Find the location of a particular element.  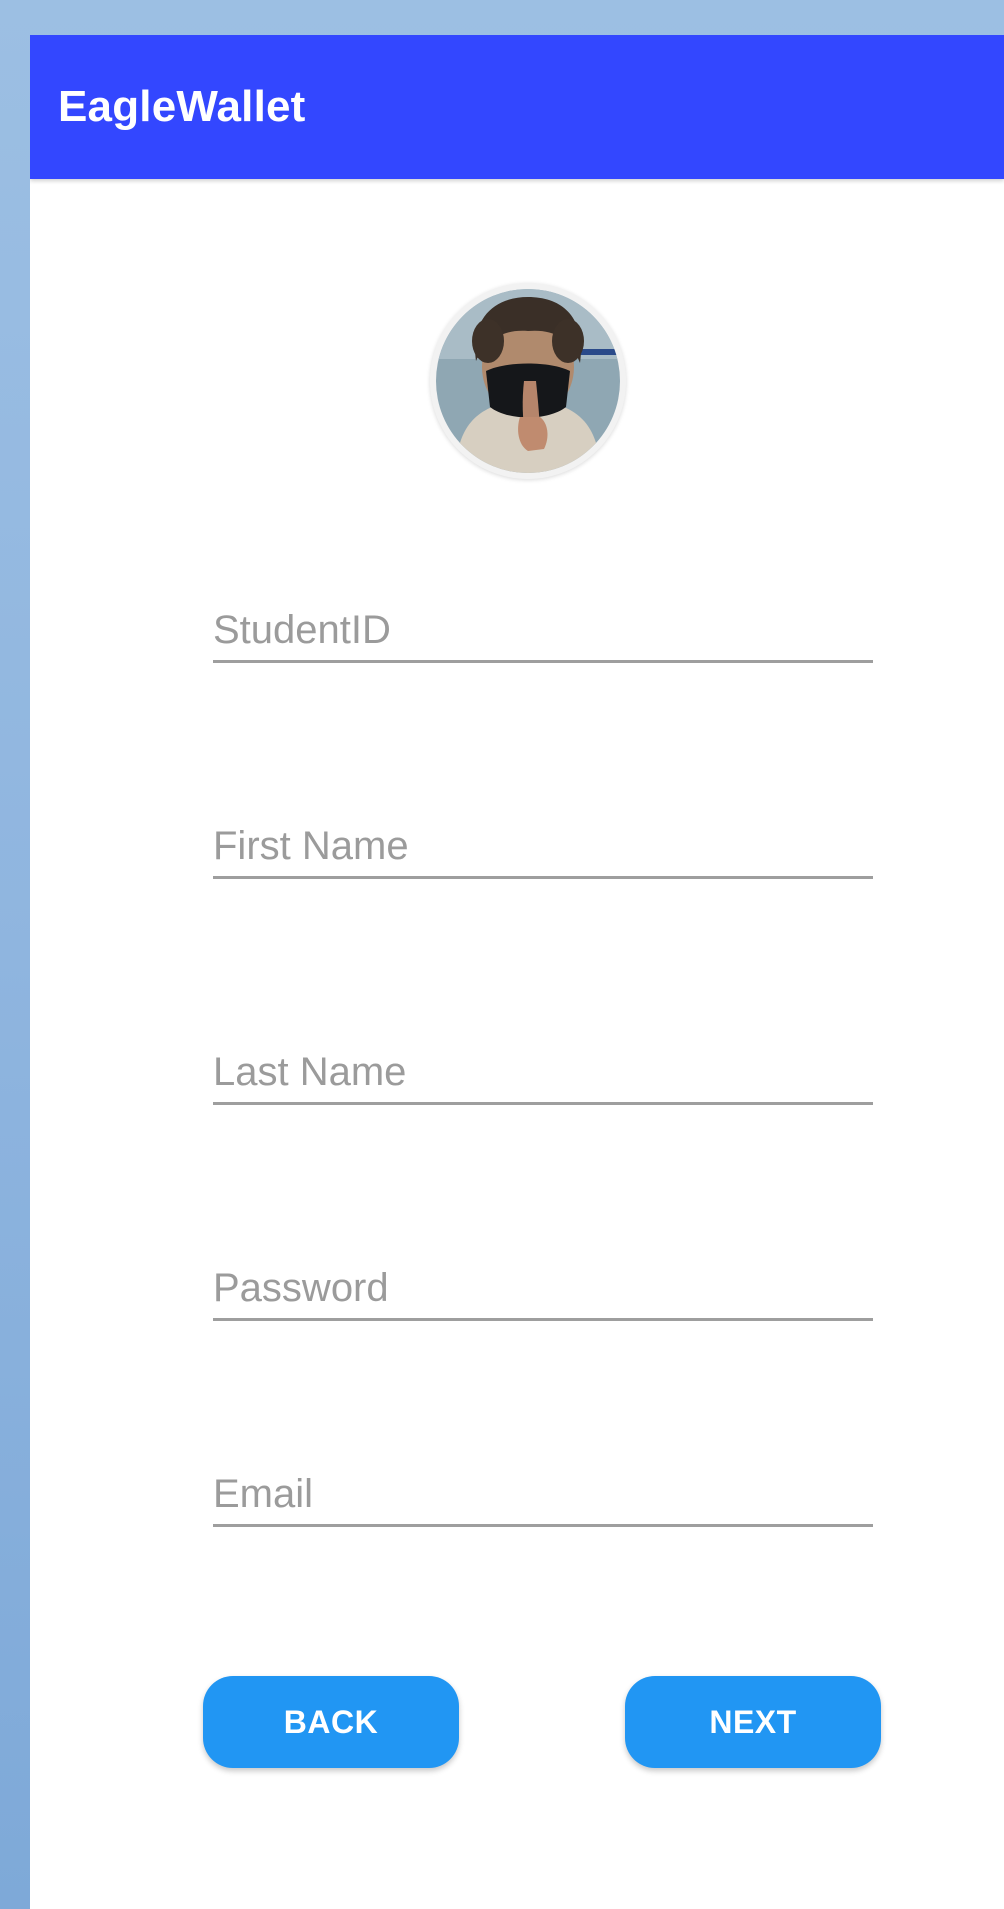

avatar is located at coordinates (528, 381).